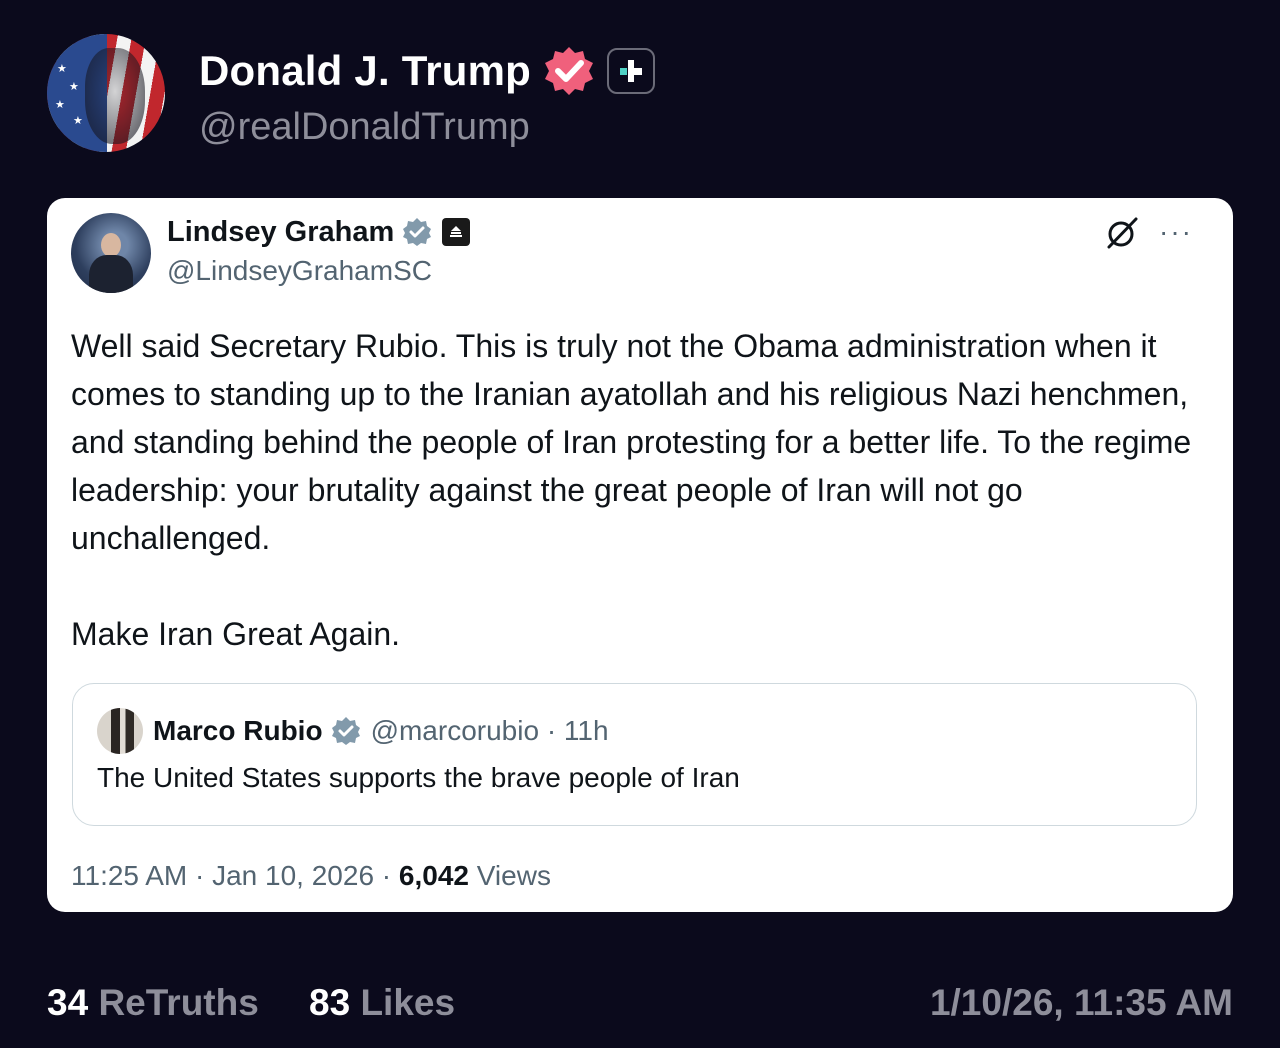 This screenshot has height=1048, width=1280. I want to click on likes-stat: 83 Likes, so click(382, 1003).